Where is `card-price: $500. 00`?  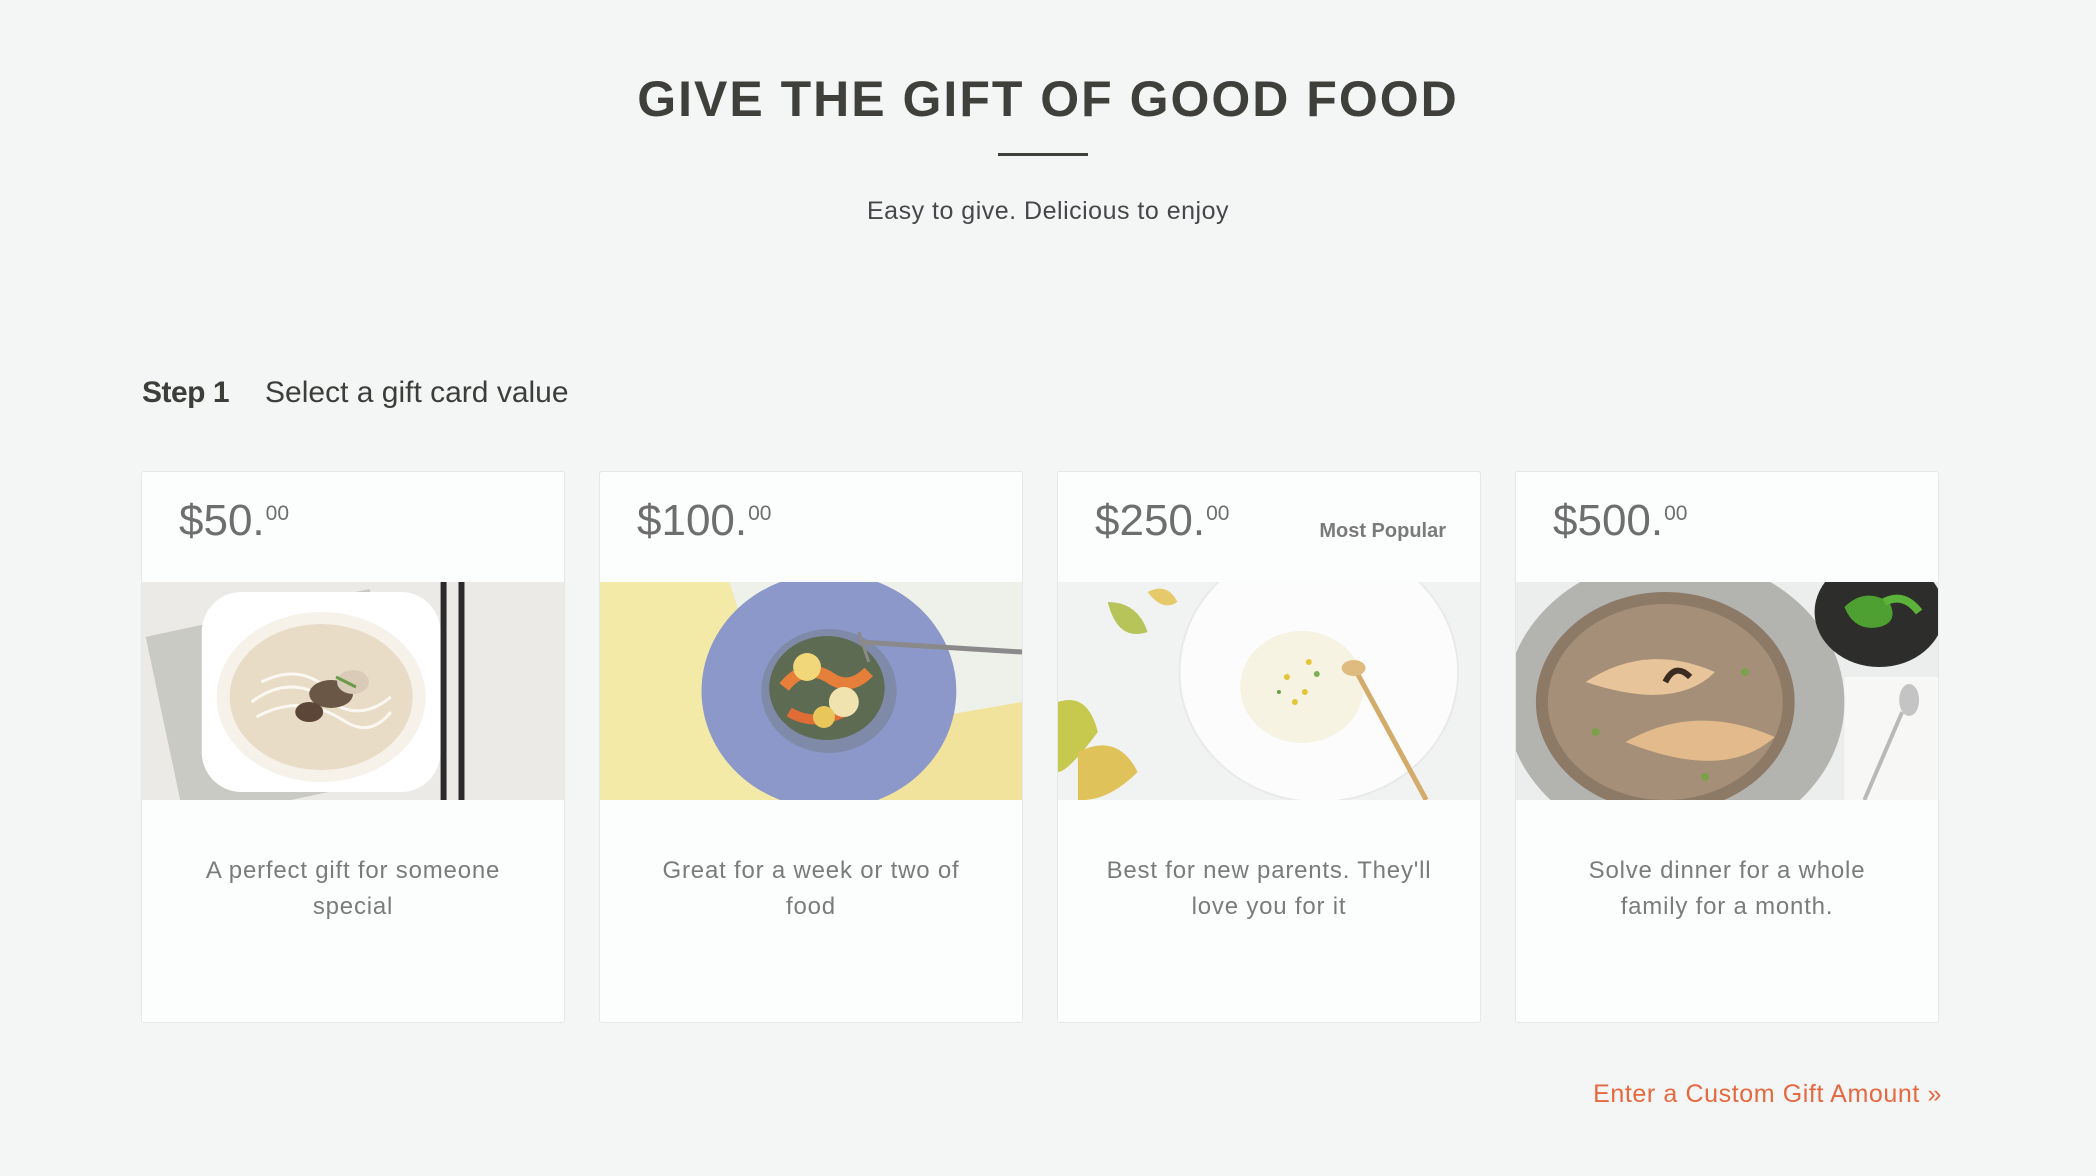
card-price: $500. 00 is located at coordinates (1620, 521).